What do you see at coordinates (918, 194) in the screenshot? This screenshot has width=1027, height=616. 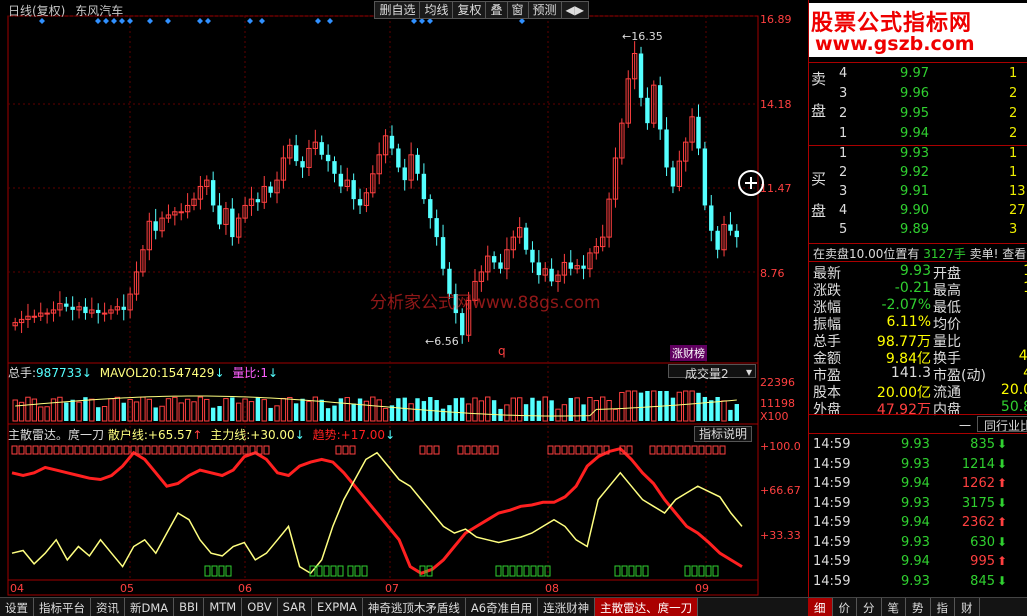 I see `bid-row: 3 9.91 13` at bounding box center [918, 194].